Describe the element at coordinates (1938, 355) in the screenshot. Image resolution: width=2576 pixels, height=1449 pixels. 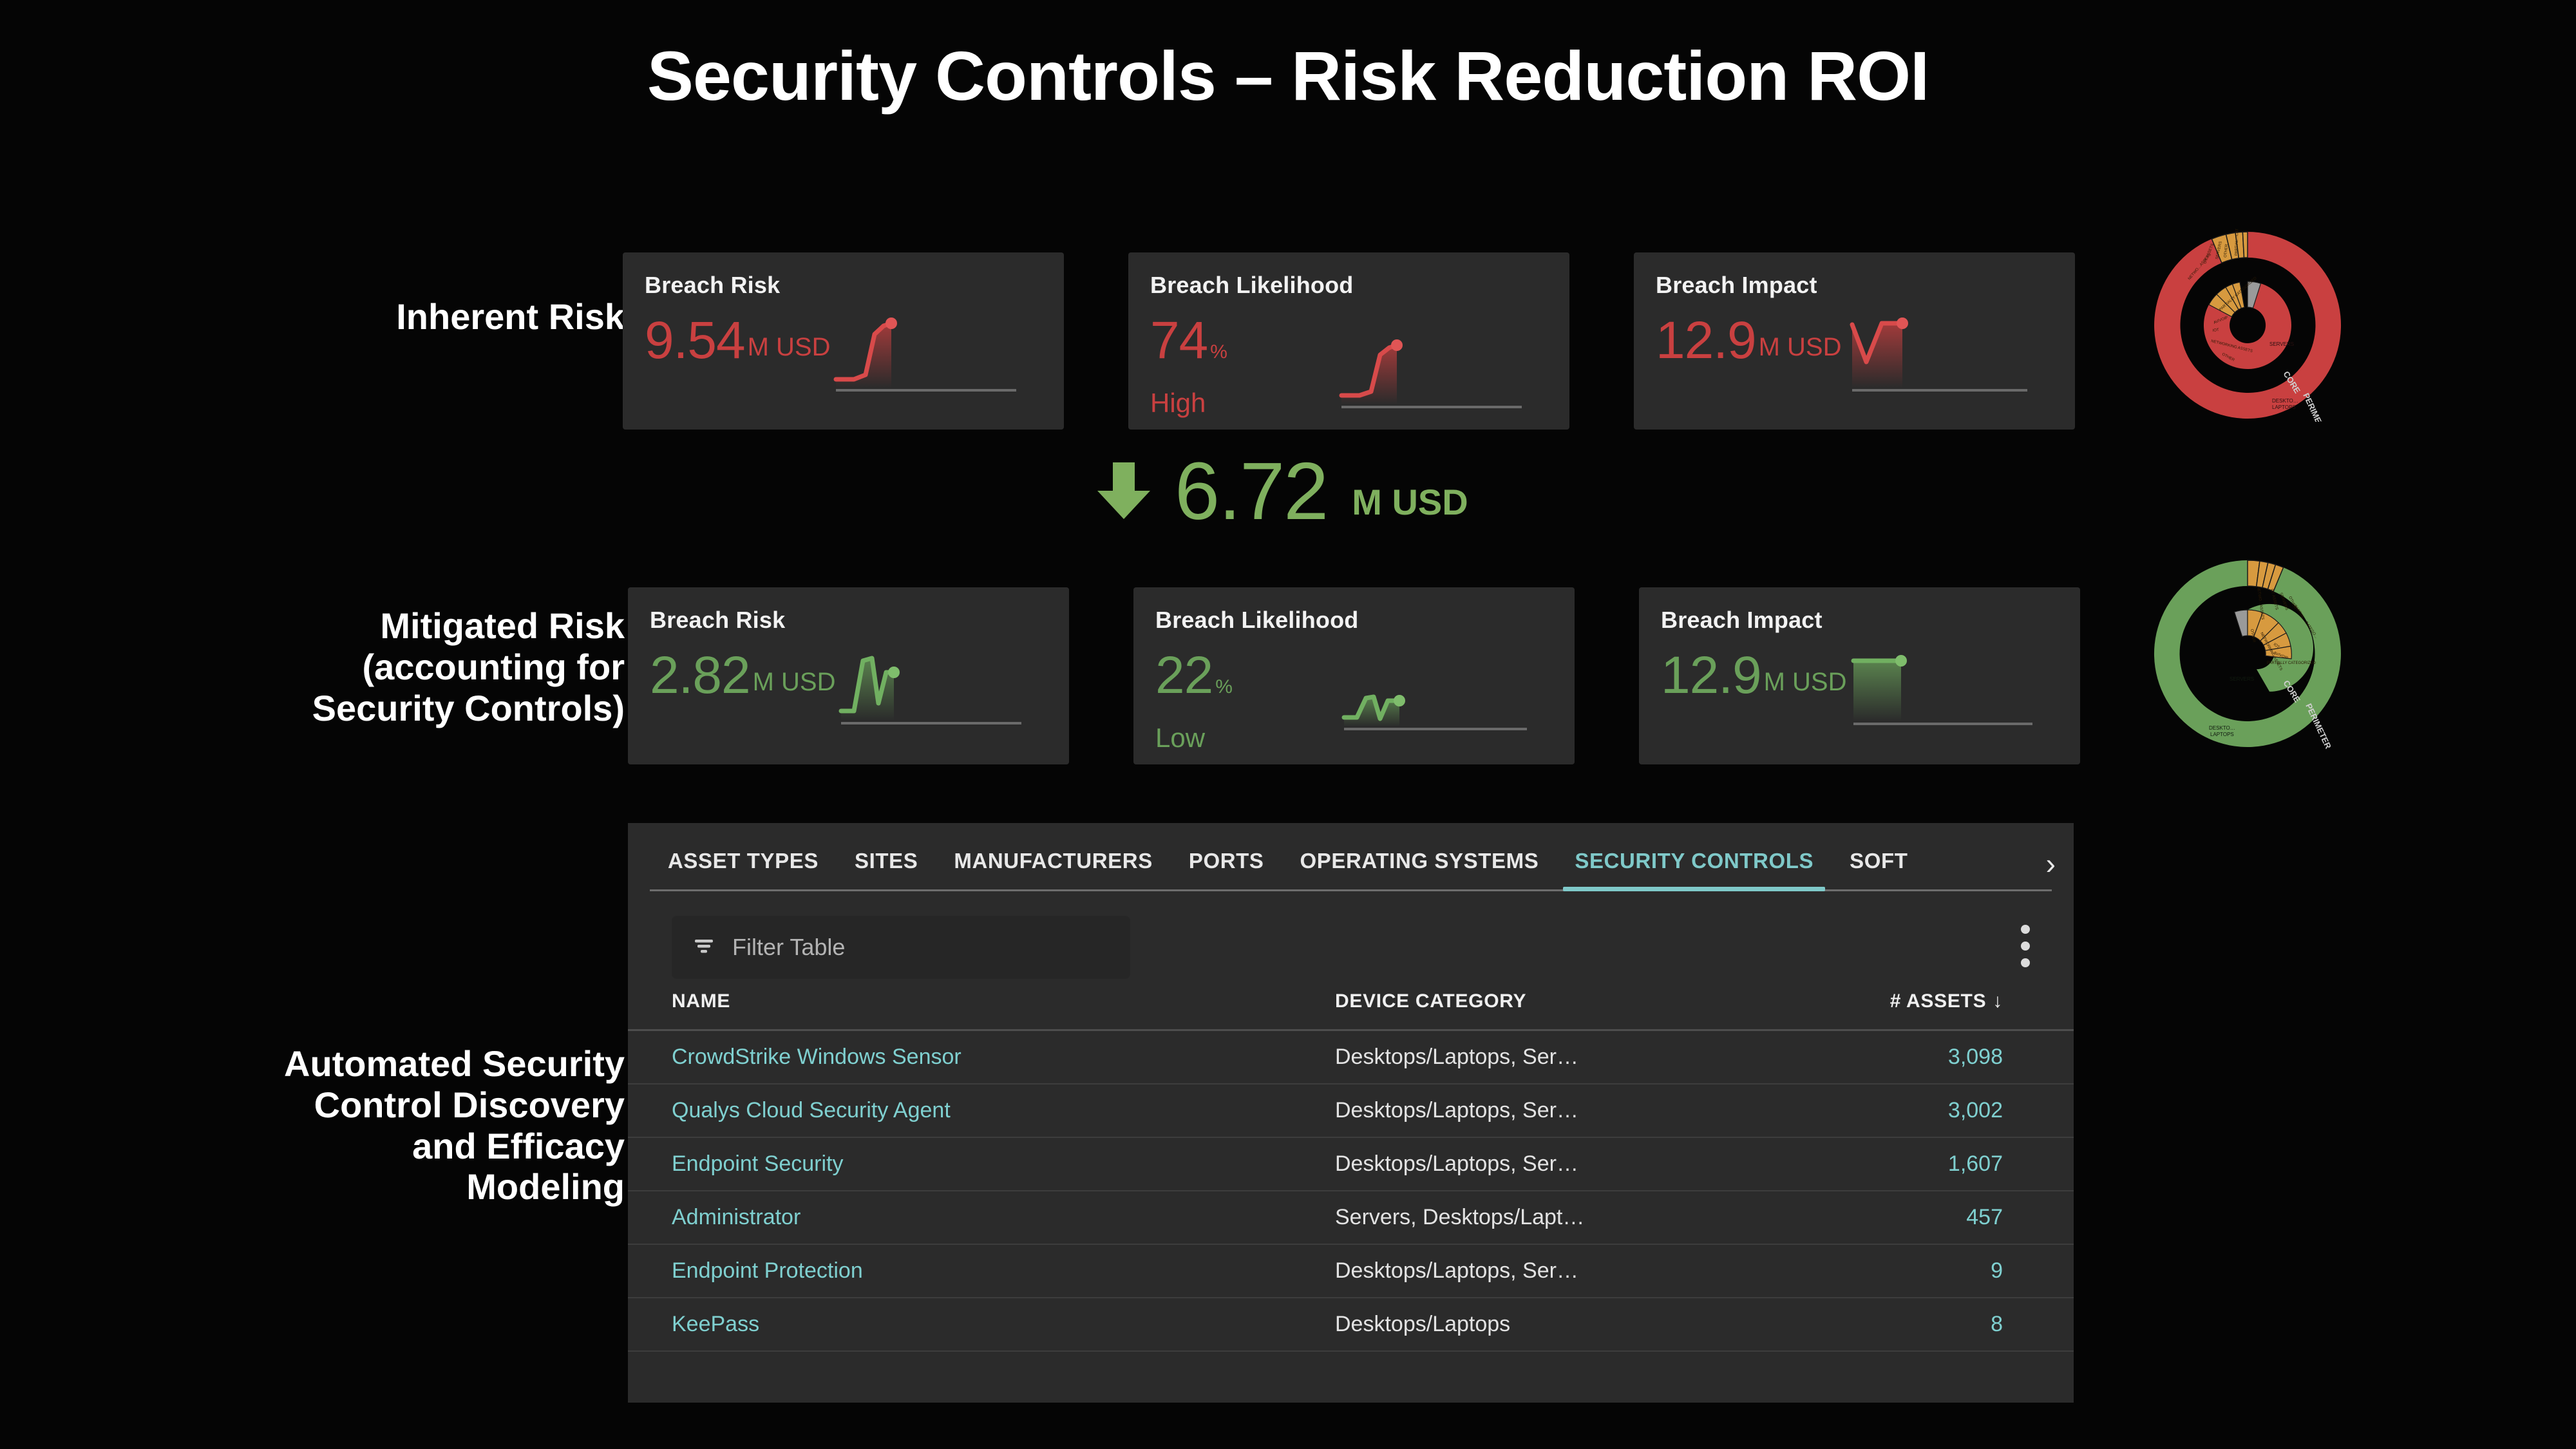
I see `sparkline-inherent-breach-impact` at that location.